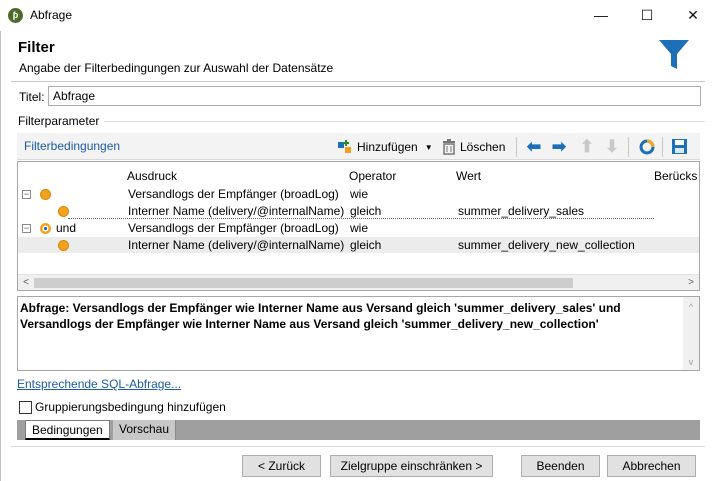  I want to click on trash-icon, so click(449, 147).